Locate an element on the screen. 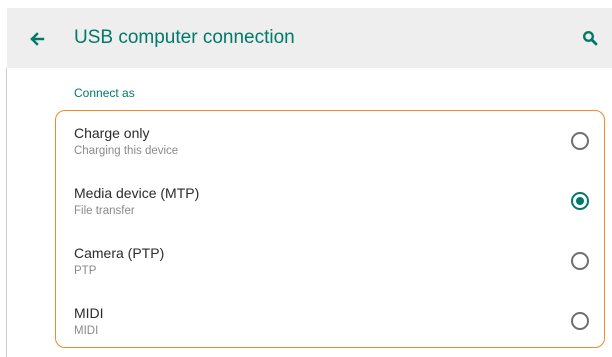 The height and width of the screenshot is (357, 612). option-subtitle: MIDI is located at coordinates (86, 331).